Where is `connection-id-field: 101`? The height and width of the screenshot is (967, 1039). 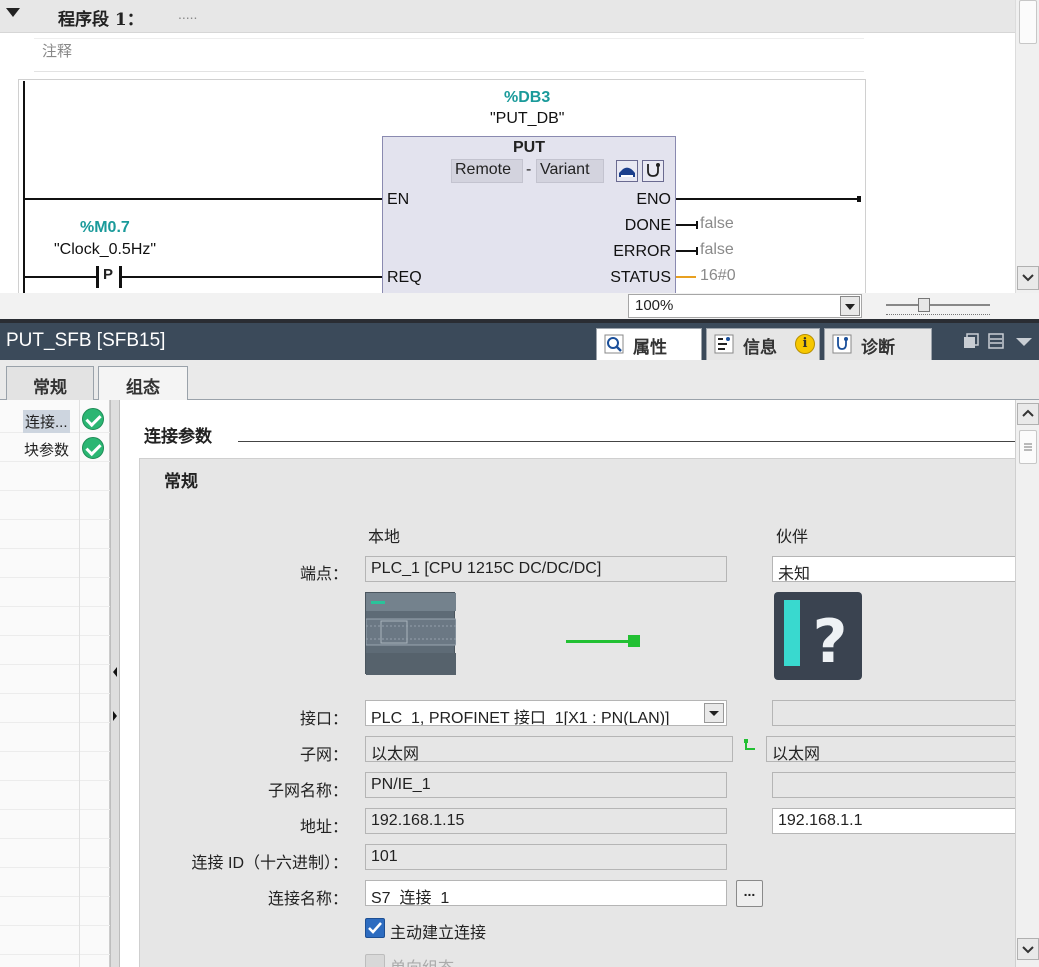
connection-id-field: 101 is located at coordinates (546, 857).